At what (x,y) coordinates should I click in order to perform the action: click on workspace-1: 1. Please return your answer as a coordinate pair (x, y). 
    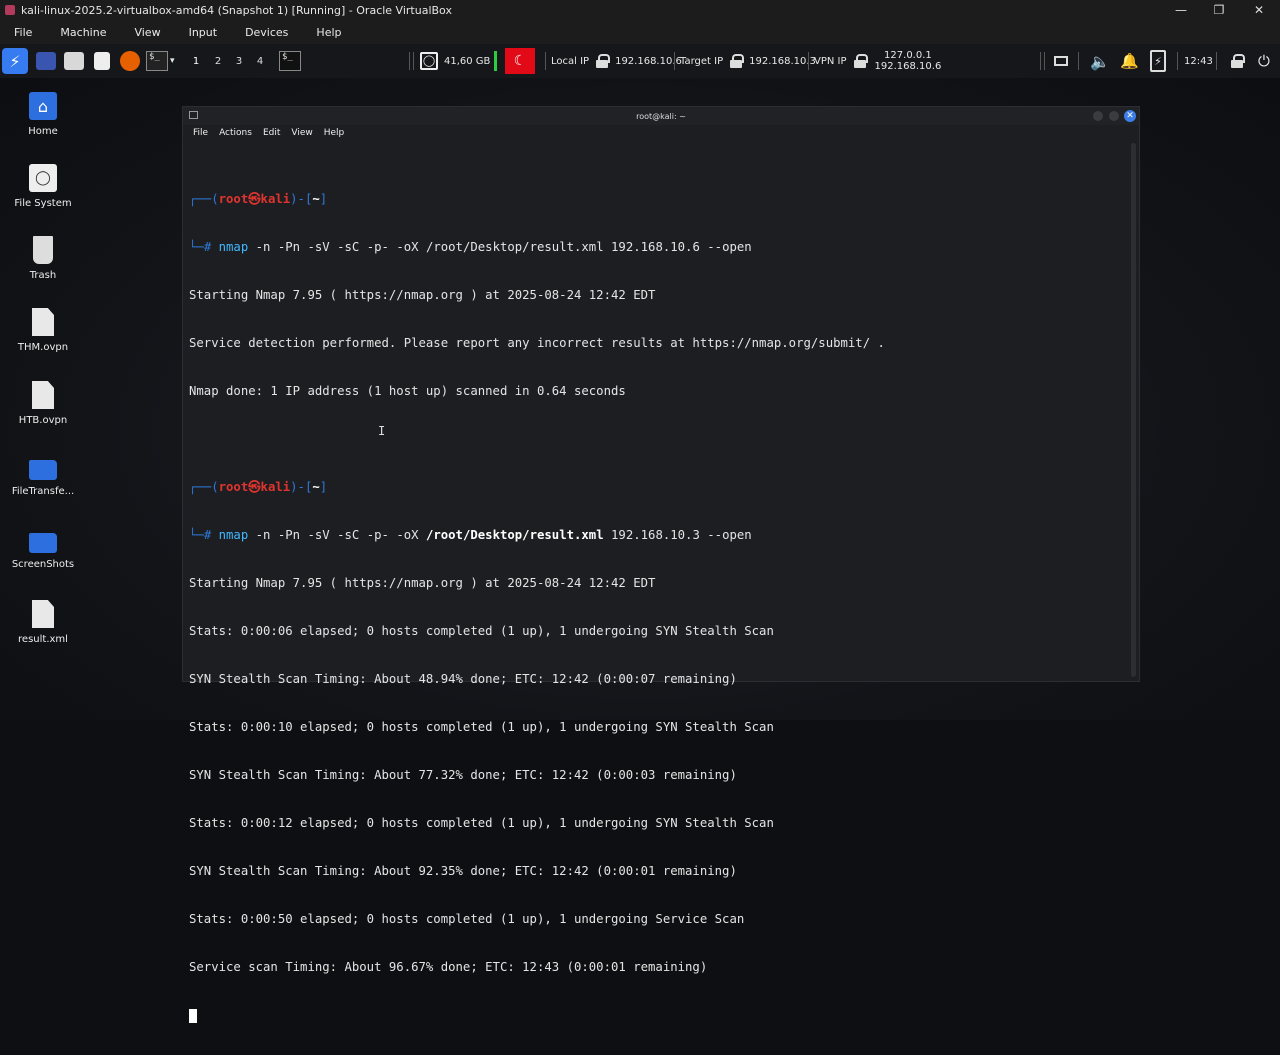
    Looking at the image, I should click on (196, 61).